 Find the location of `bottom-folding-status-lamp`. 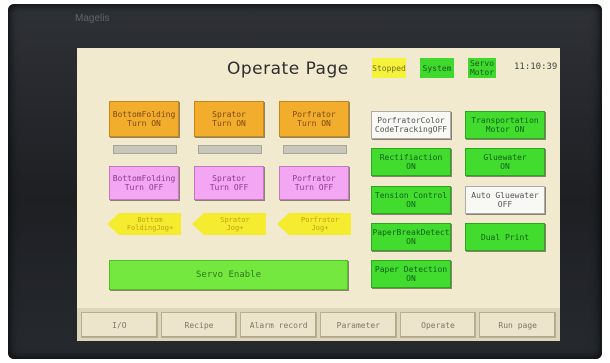

bottom-folding-status-lamp is located at coordinates (145, 149).